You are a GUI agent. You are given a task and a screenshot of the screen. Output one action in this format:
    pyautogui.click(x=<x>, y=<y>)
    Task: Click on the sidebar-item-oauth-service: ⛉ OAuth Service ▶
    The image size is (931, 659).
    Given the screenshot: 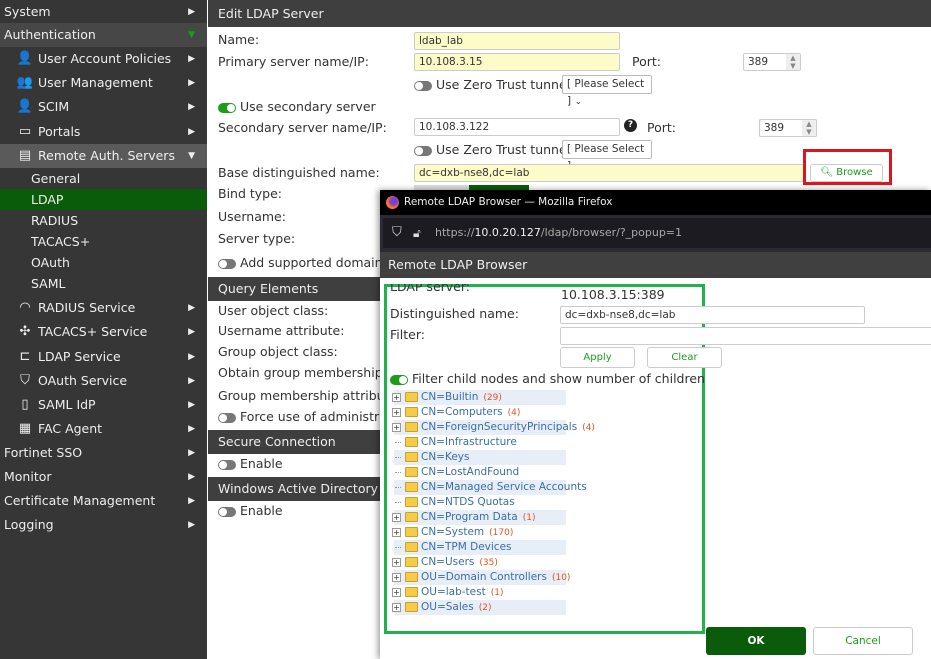 What is the action you would take?
    pyautogui.click(x=103, y=381)
    